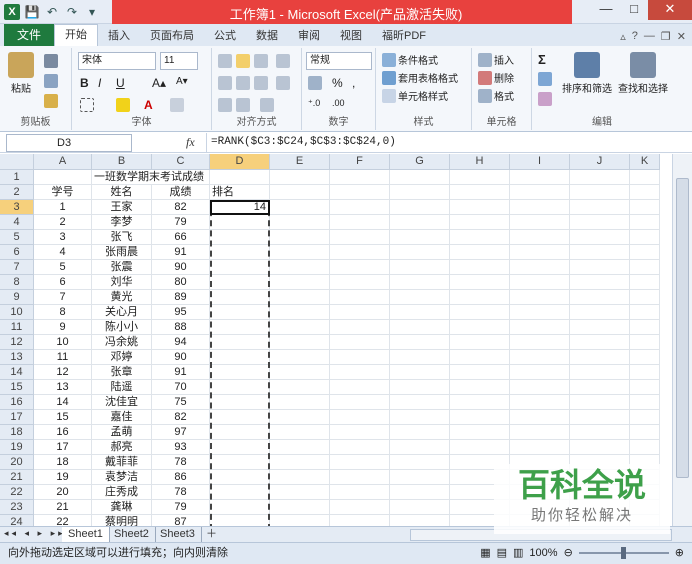 The image size is (692, 564). What do you see at coordinates (540, 402) in the screenshot?
I see `cell-i16` at bounding box center [540, 402].